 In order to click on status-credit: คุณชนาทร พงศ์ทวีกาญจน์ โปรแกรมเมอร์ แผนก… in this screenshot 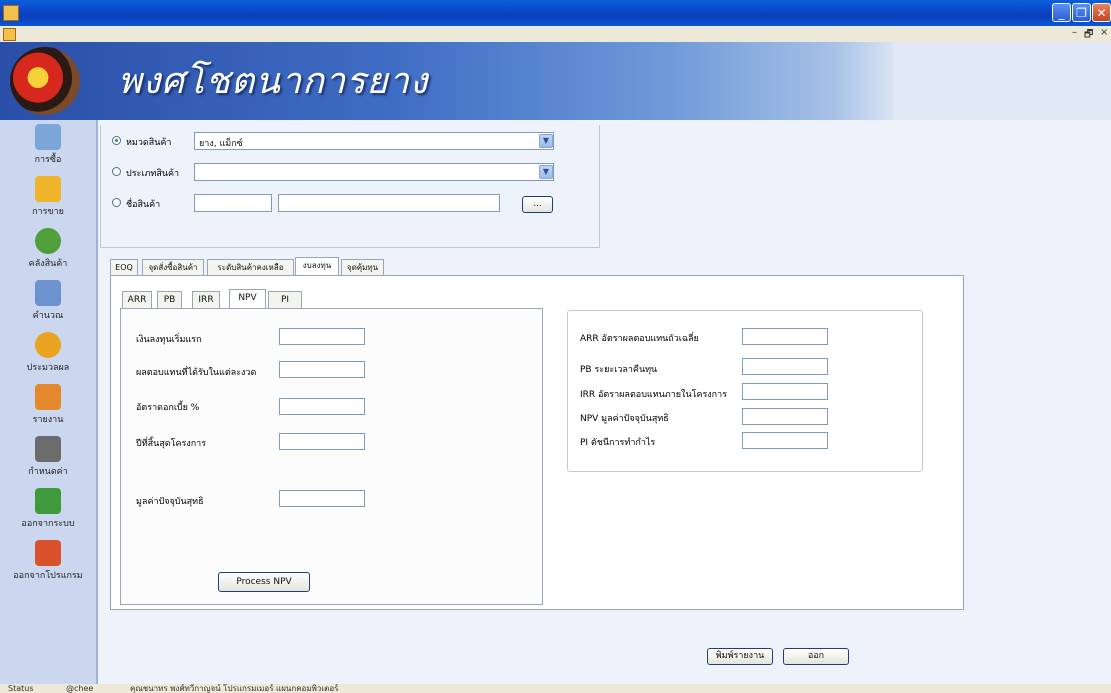, I will do `click(234, 688)`.